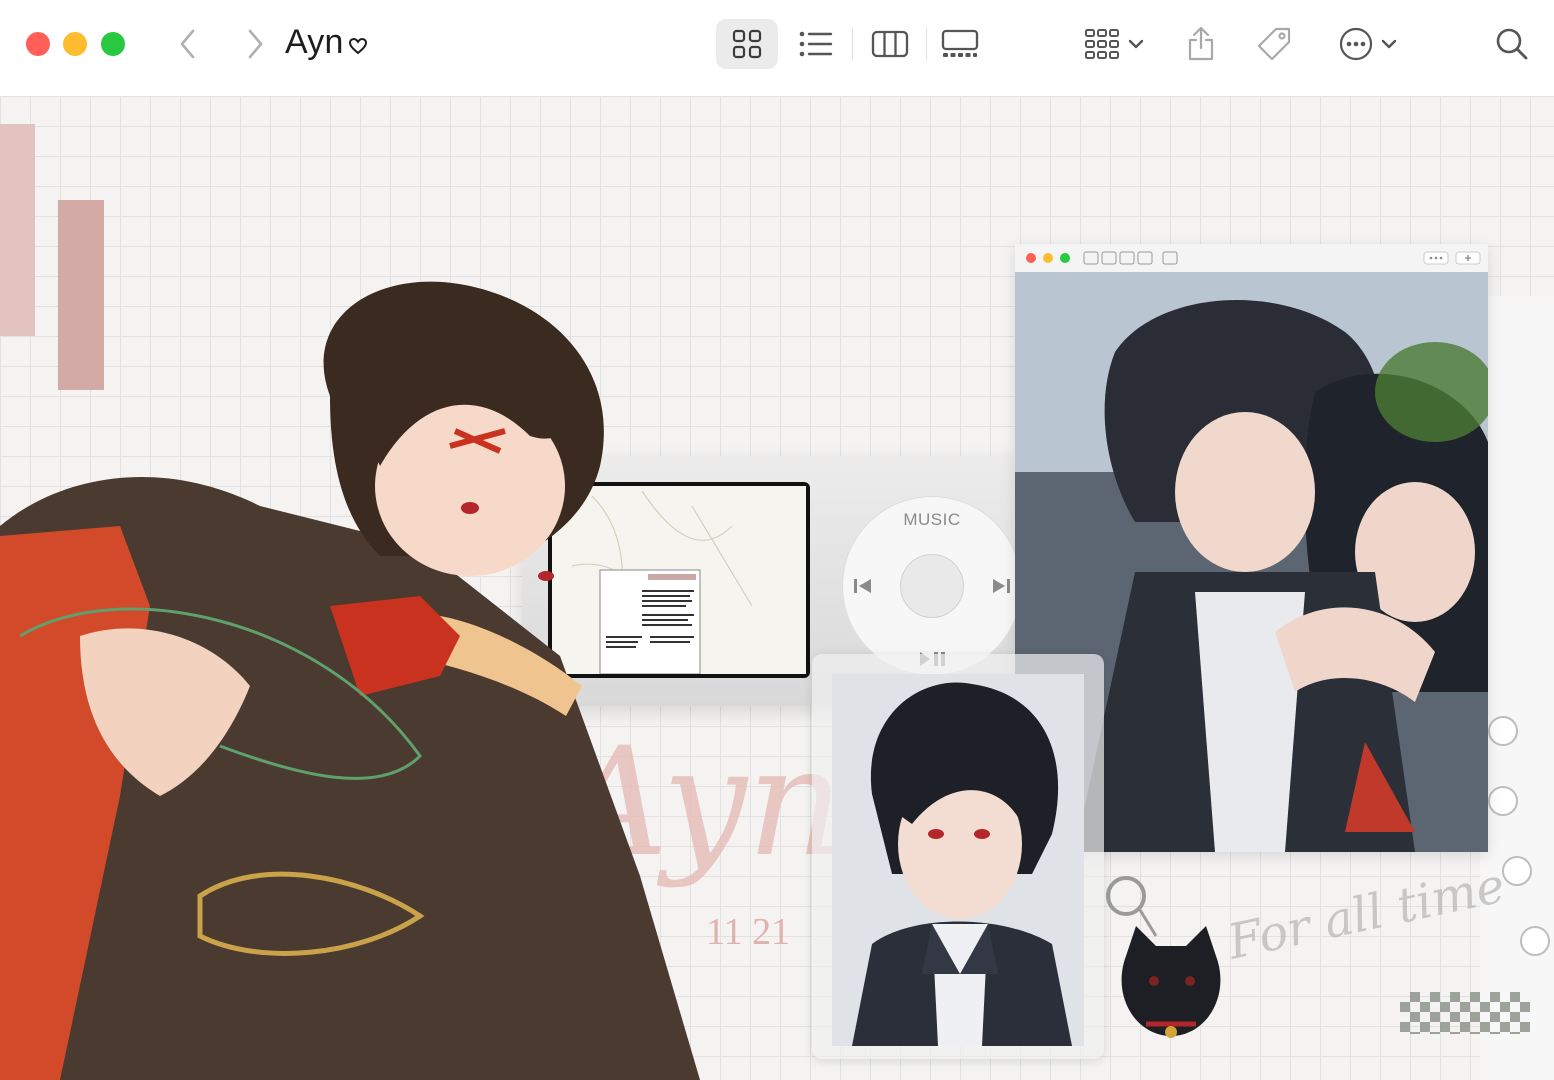 This screenshot has height=1080, width=1554. I want to click on mini-close-dot, so click(1031, 258).